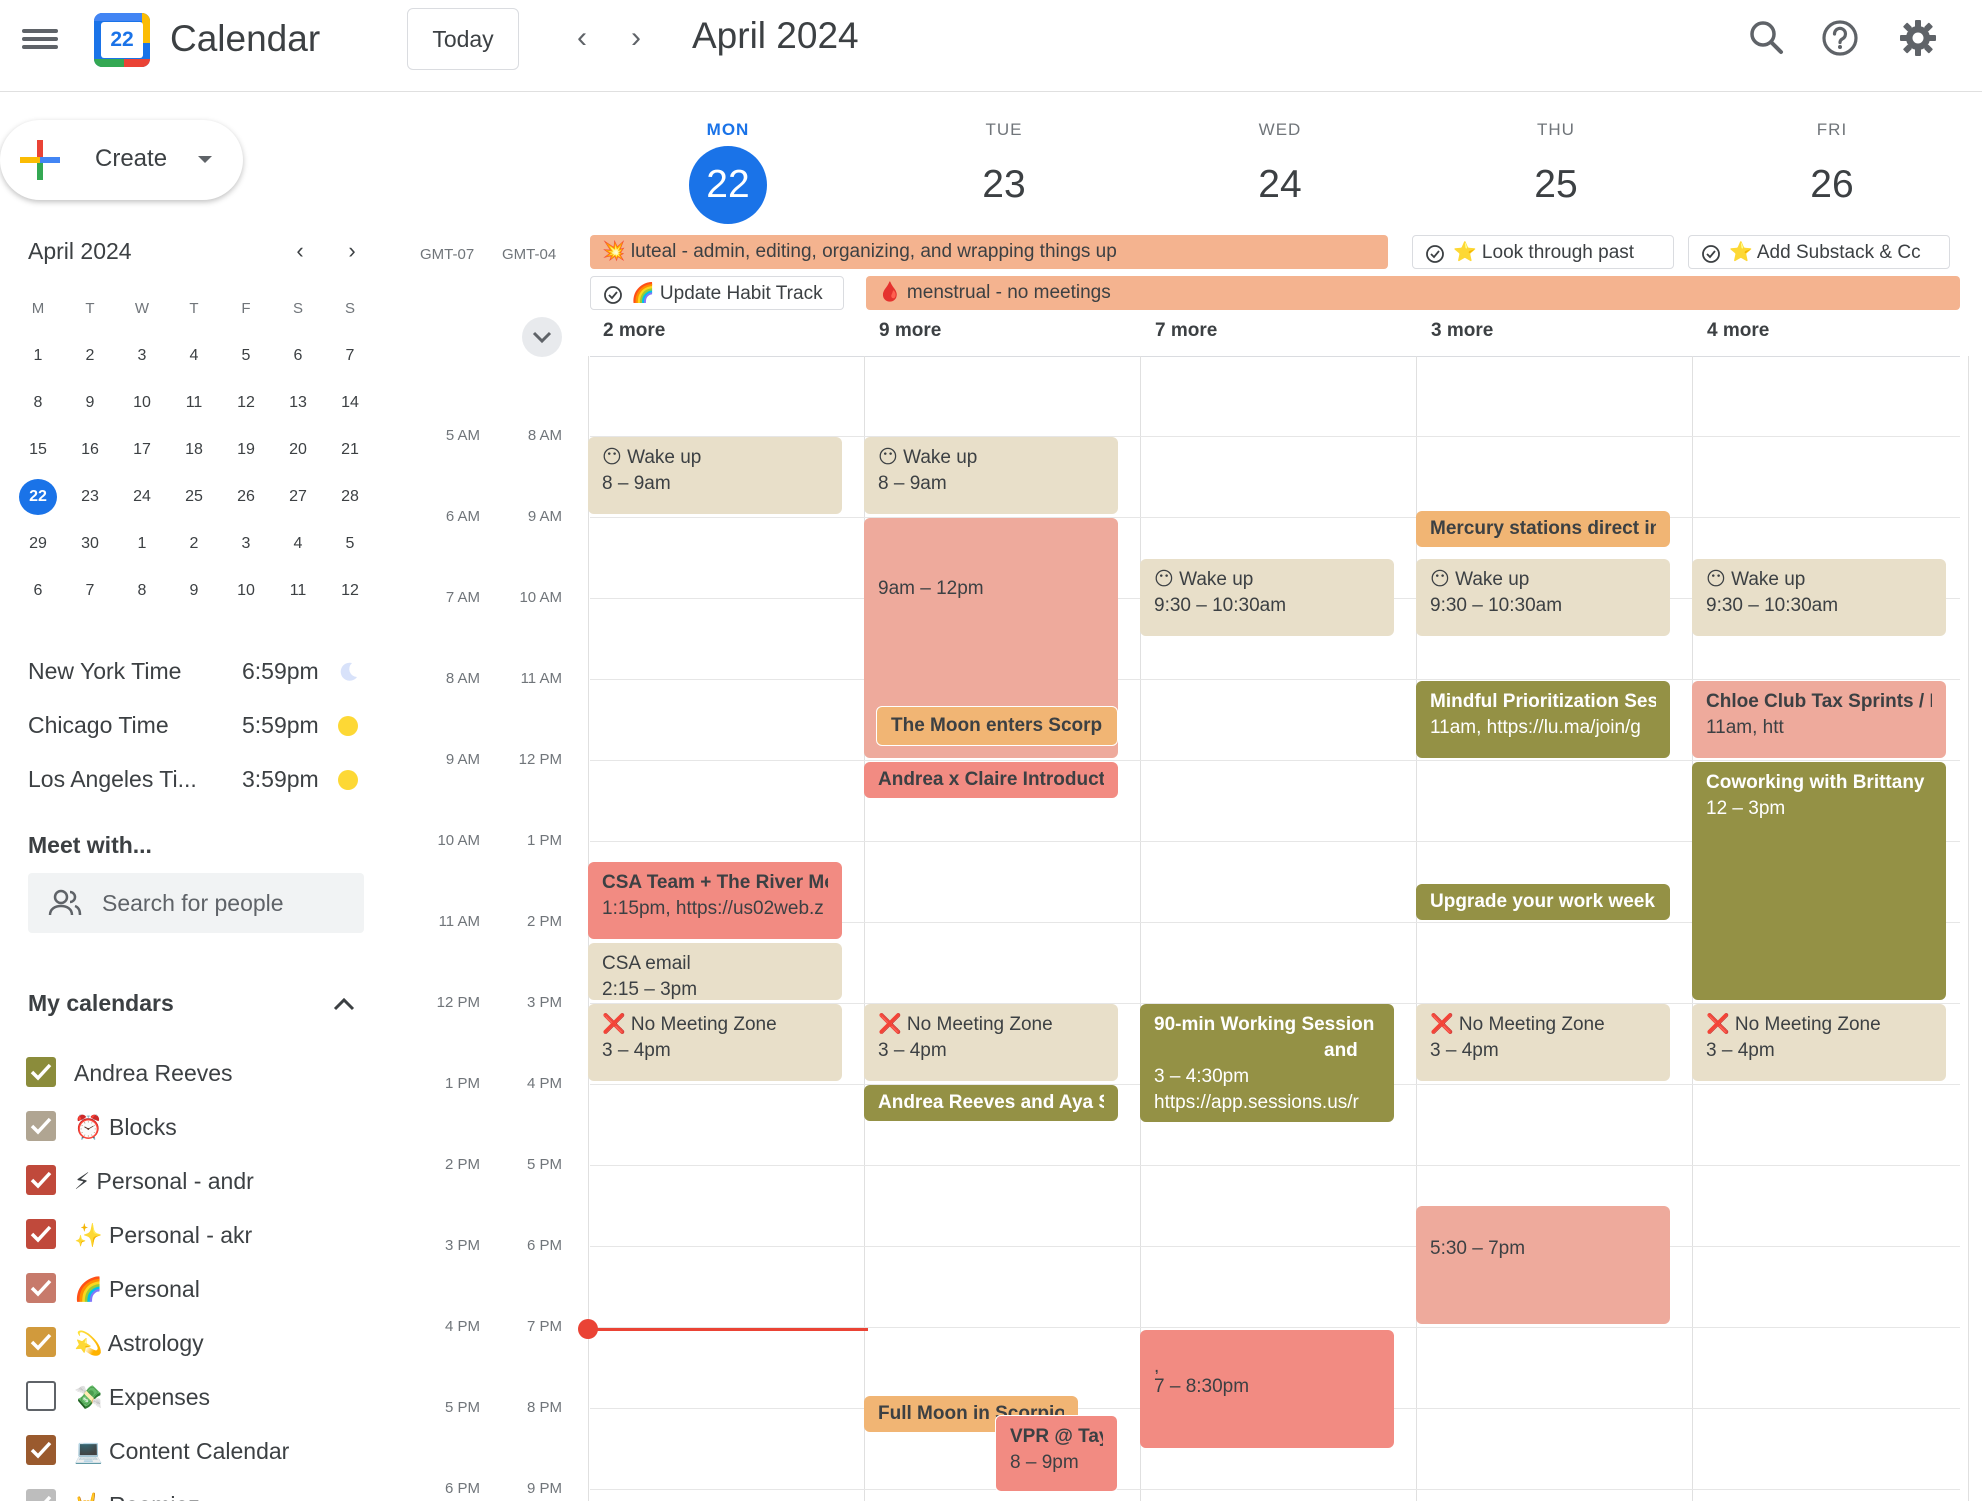 The height and width of the screenshot is (1501, 1982). I want to click on calendar-list-item: 💫 Astrology, so click(201, 1340).